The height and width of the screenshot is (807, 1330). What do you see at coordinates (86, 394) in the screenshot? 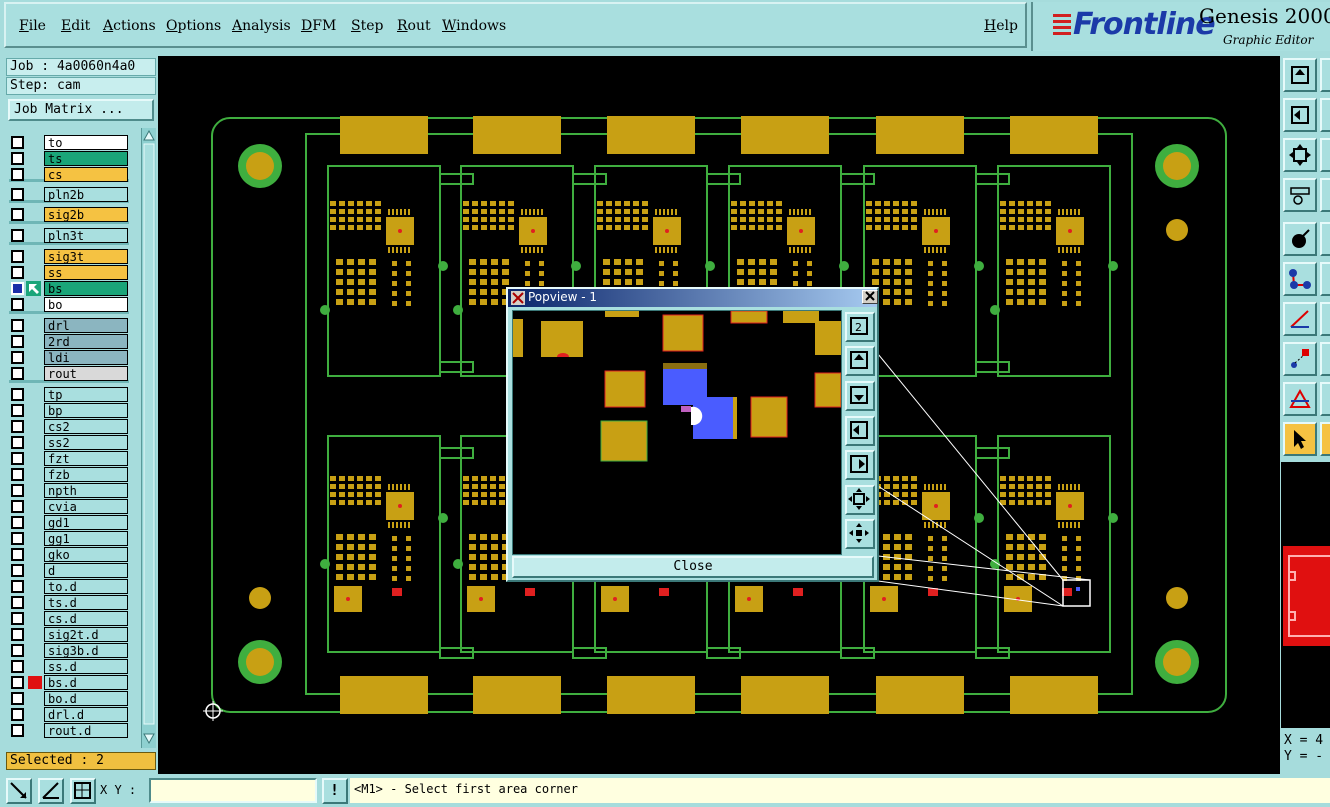
I see `layer-name: tp` at bounding box center [86, 394].